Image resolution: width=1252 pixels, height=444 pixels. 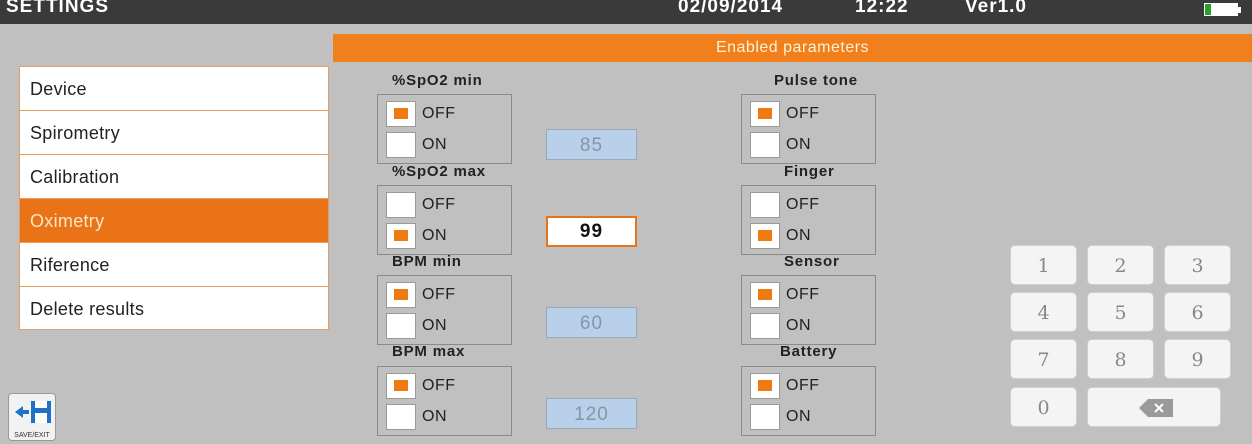 I want to click on pulsetone-on-option: ON, so click(x=810, y=145).